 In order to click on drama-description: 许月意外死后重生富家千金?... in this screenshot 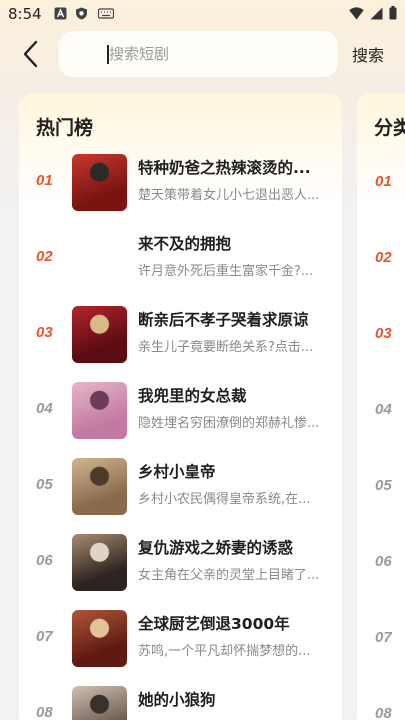, I will do `click(226, 271)`.